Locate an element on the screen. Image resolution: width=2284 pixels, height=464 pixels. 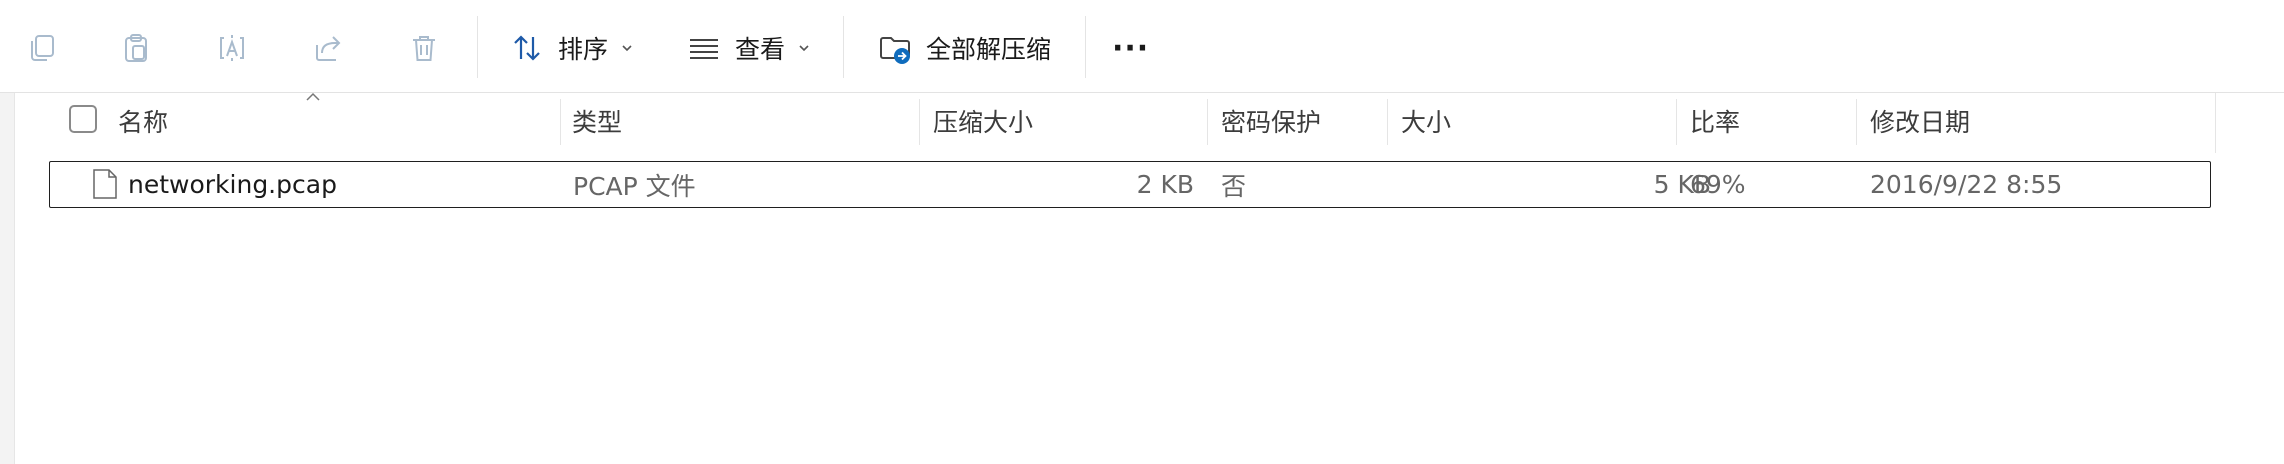
extract-folder-icon is located at coordinates (895, 50).